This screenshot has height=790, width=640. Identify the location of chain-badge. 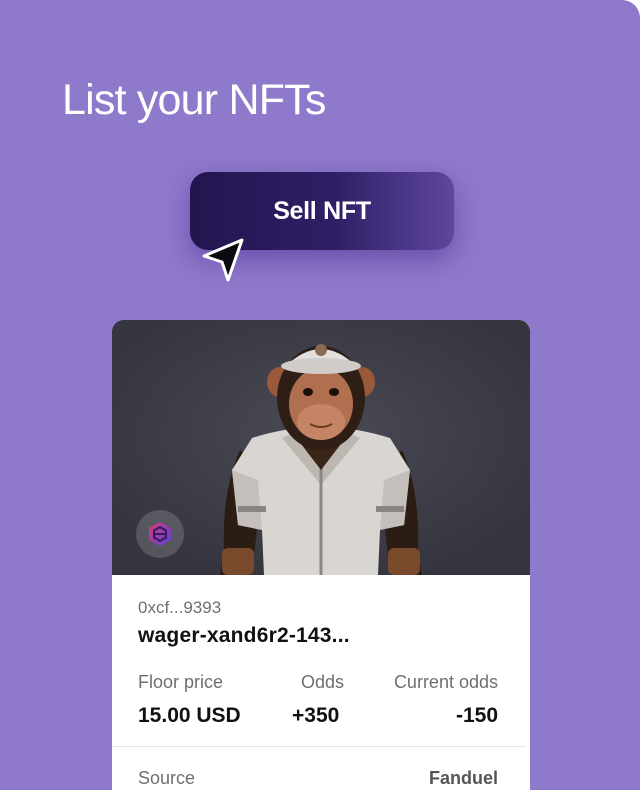
(160, 534).